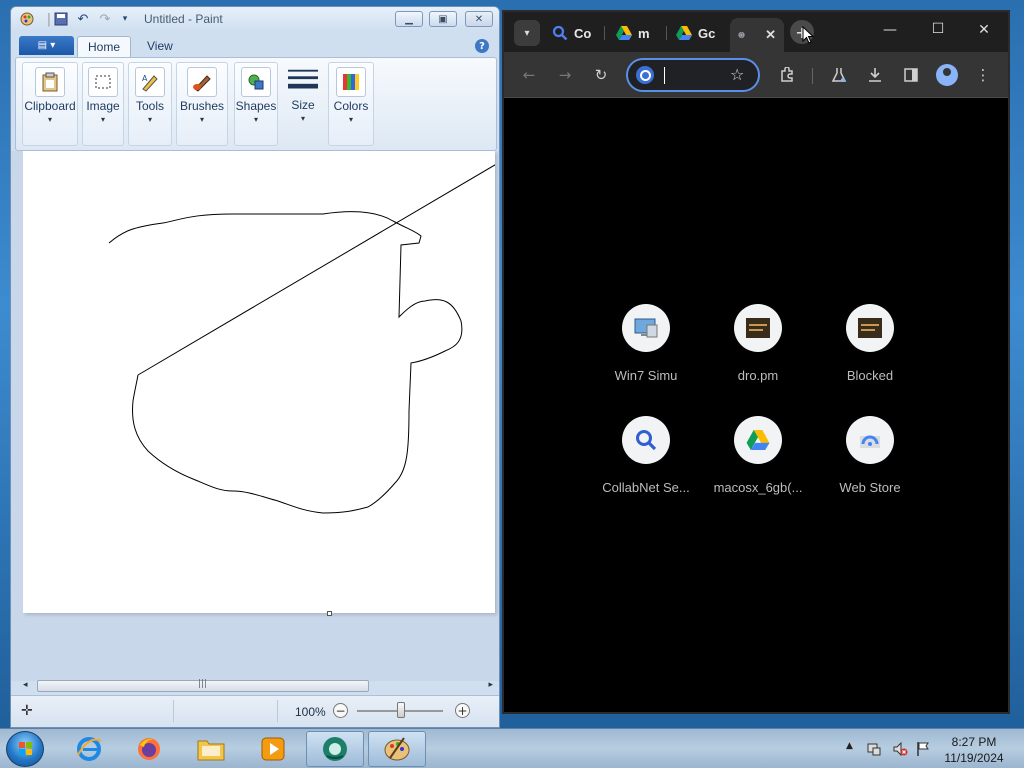  Describe the element at coordinates (183, 19) in the screenshot. I see `window-title: Untitled - Paint` at that location.